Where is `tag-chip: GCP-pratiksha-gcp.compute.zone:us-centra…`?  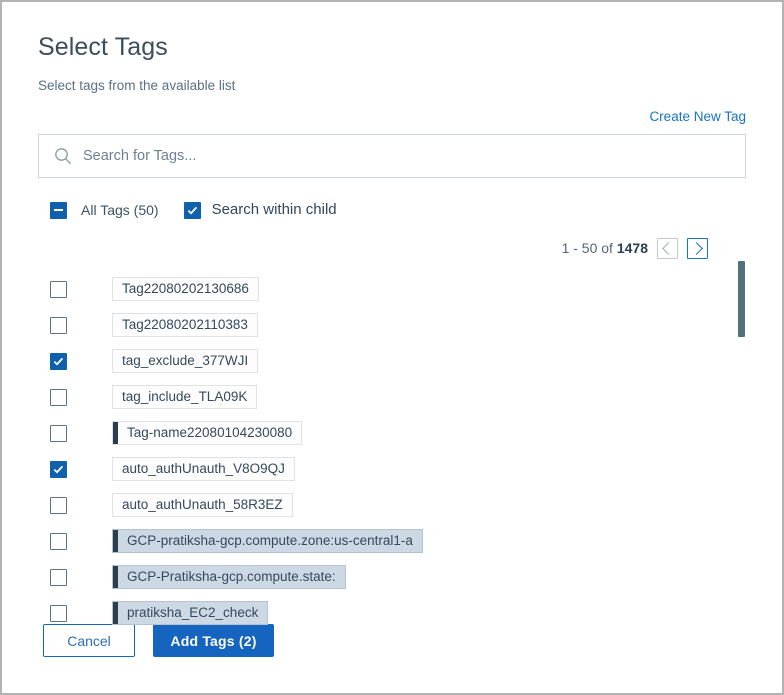 tag-chip: GCP-pratiksha-gcp.compute.zone:us-centra… is located at coordinates (267, 541).